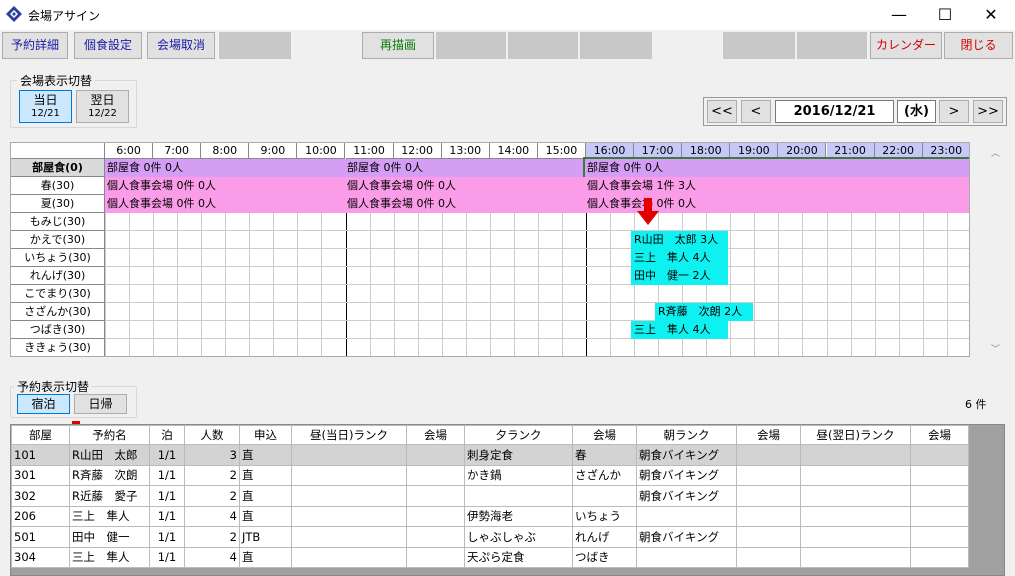  I want to click on today-toggle-button: 当日 12/21, so click(45, 106).